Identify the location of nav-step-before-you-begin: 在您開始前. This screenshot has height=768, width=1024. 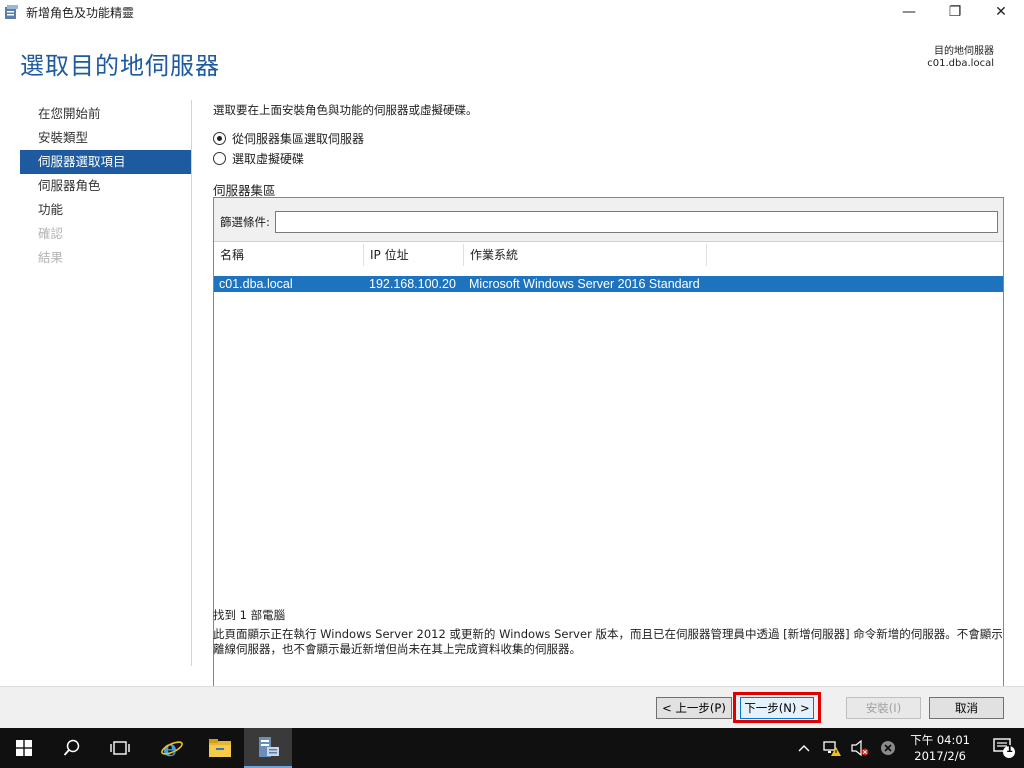
(105, 114).